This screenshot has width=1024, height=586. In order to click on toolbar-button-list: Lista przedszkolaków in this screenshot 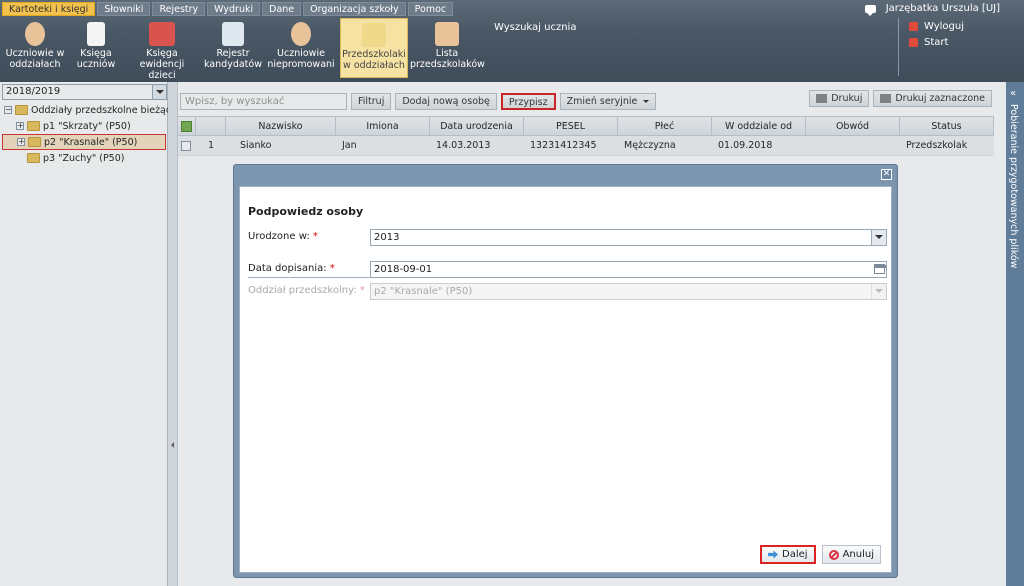, I will do `click(447, 48)`.